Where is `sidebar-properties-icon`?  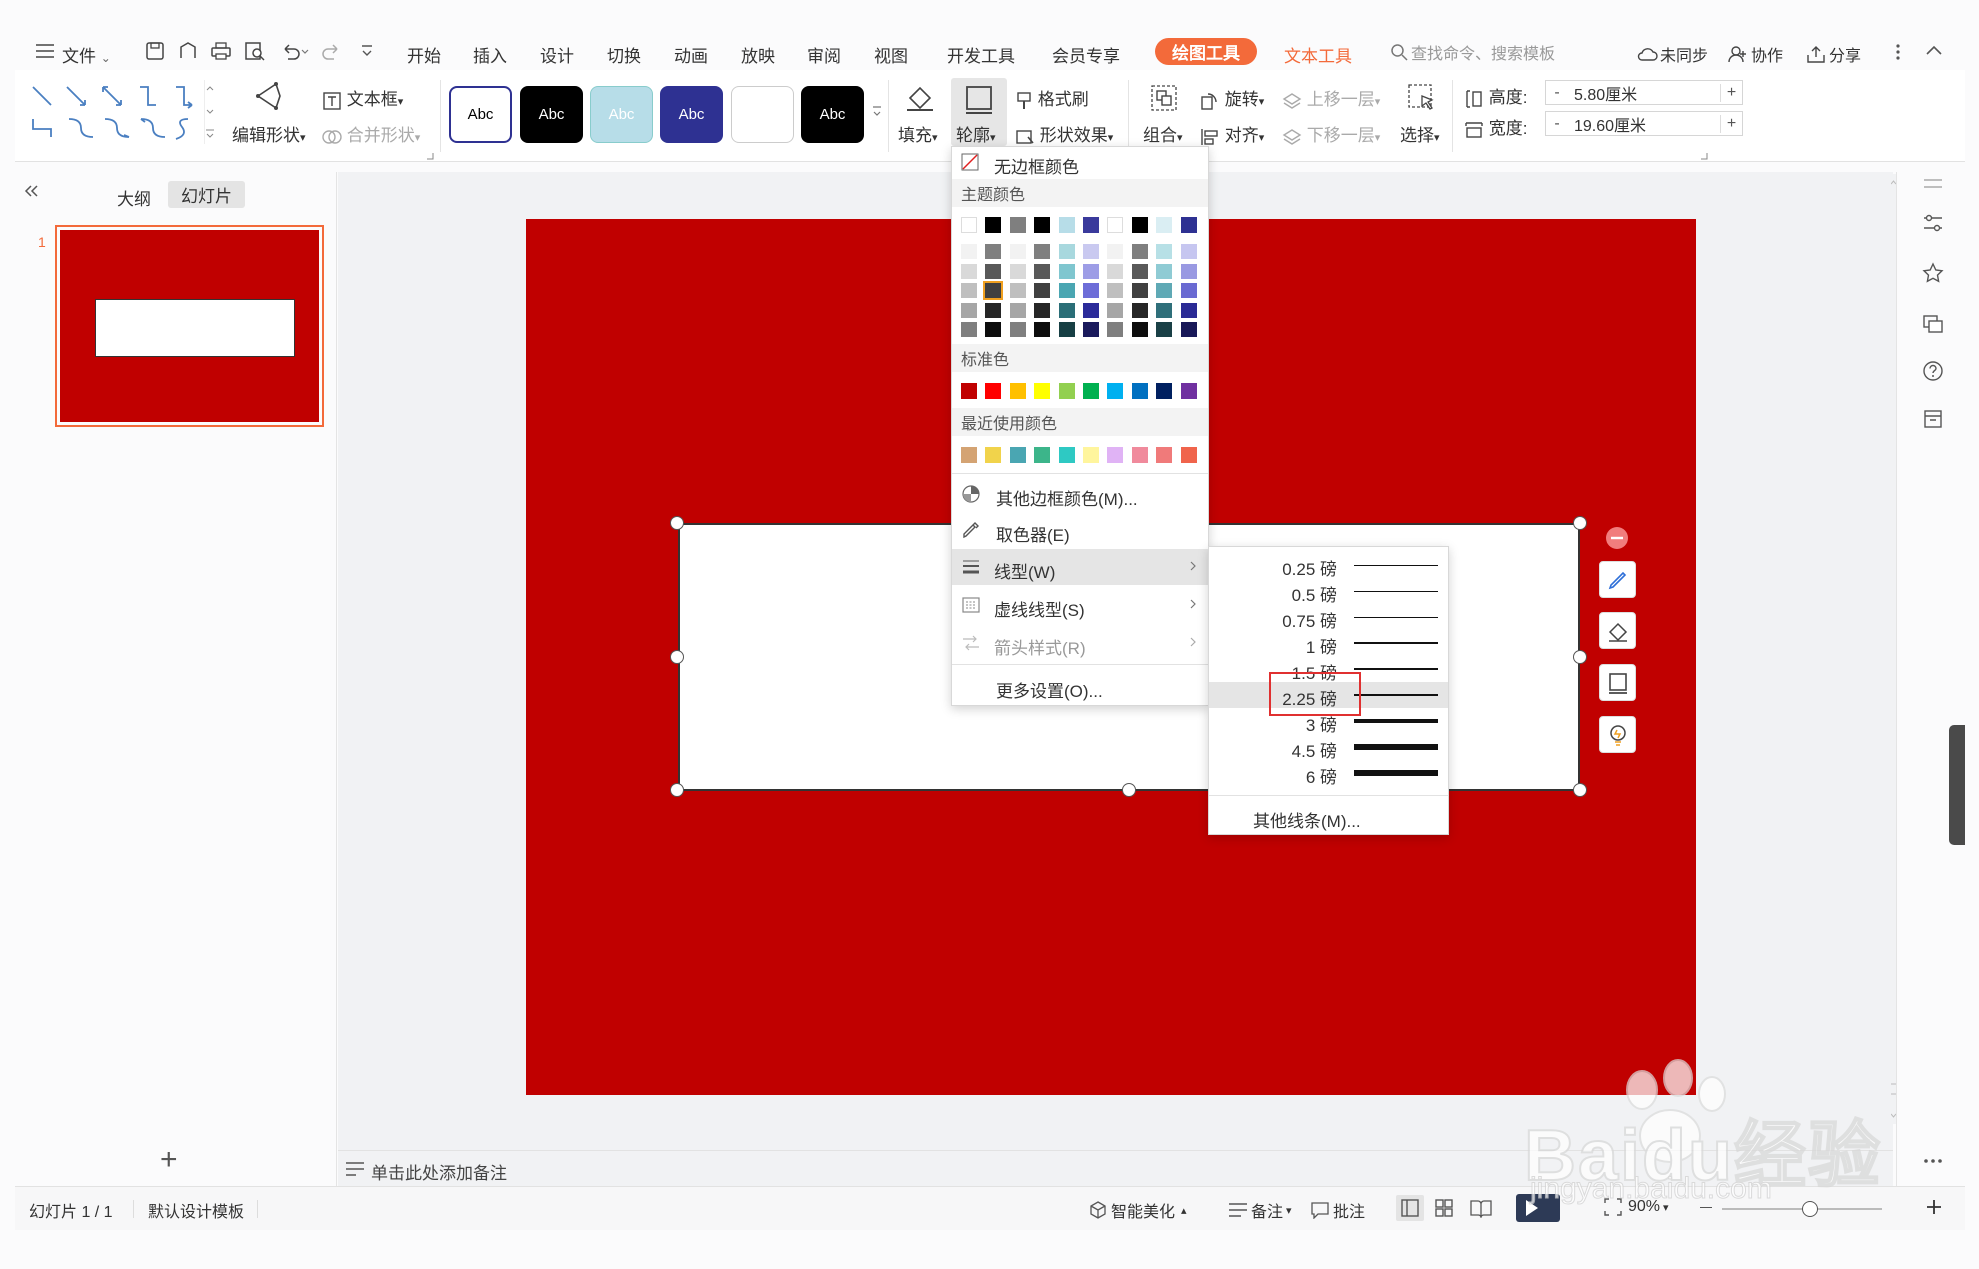
sidebar-properties-icon is located at coordinates (1933, 223).